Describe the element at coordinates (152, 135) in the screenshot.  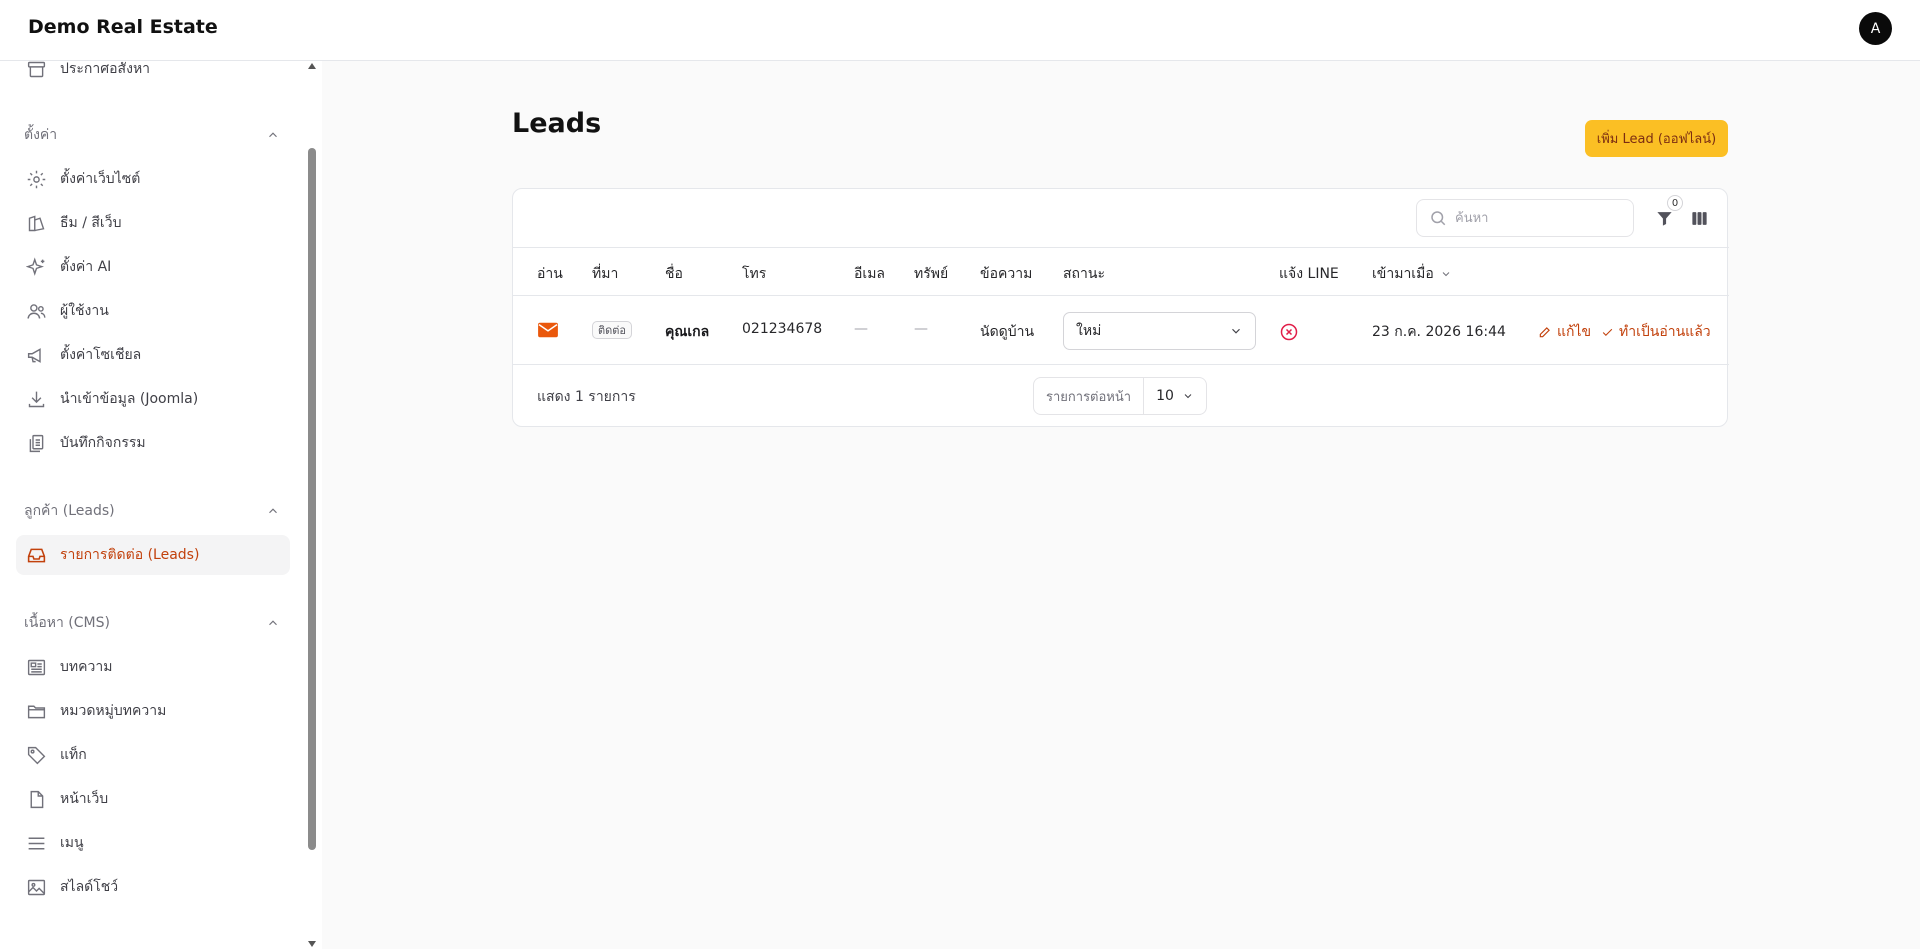
I see `sidebar-group-settings: ตั้งค่า` at that location.